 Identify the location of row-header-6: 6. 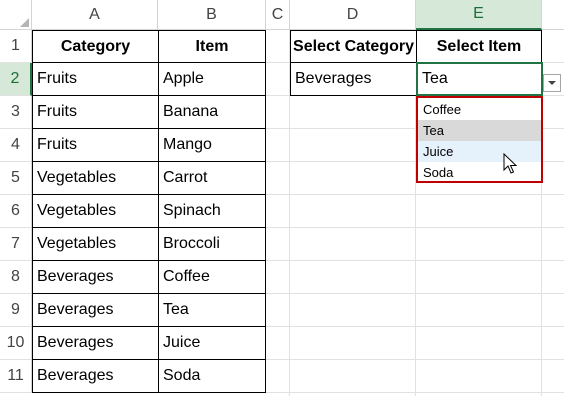
(16, 211).